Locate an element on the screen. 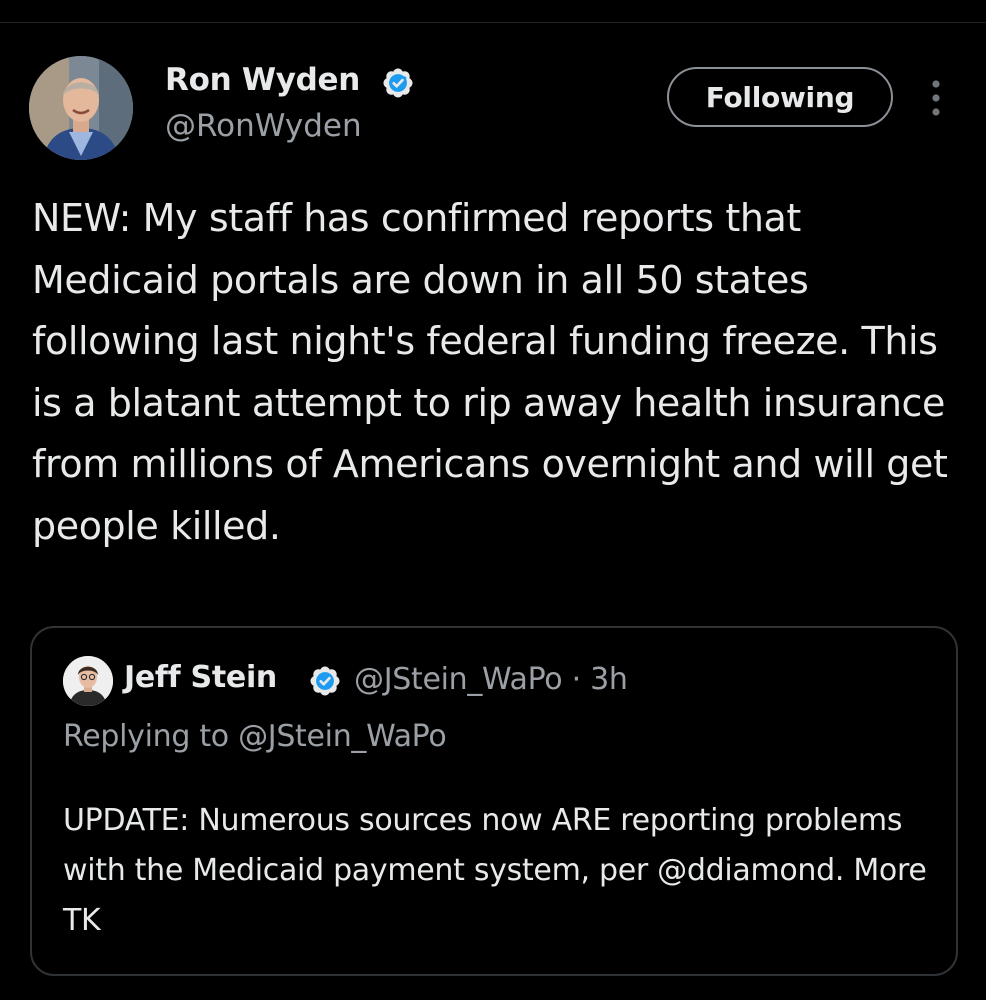  author-avatar is located at coordinates (81, 108).